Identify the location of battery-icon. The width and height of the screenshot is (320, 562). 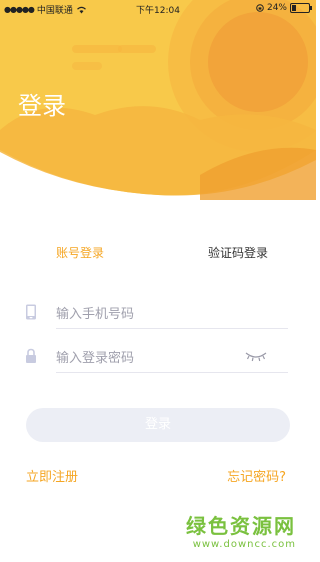
(301, 8).